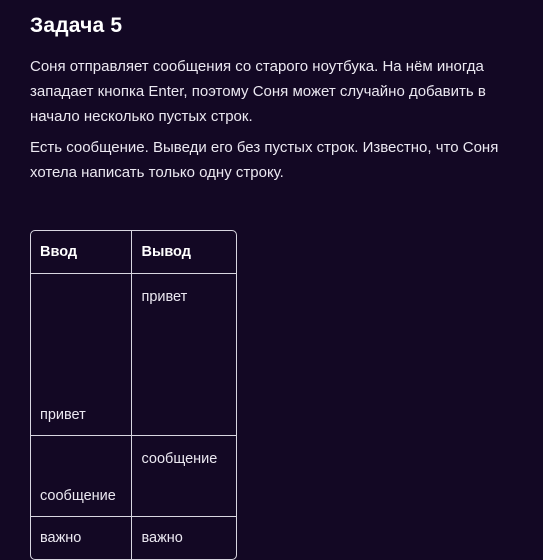 This screenshot has width=543, height=560. Describe the element at coordinates (82, 252) in the screenshot. I see `header-input: Ввод` at that location.